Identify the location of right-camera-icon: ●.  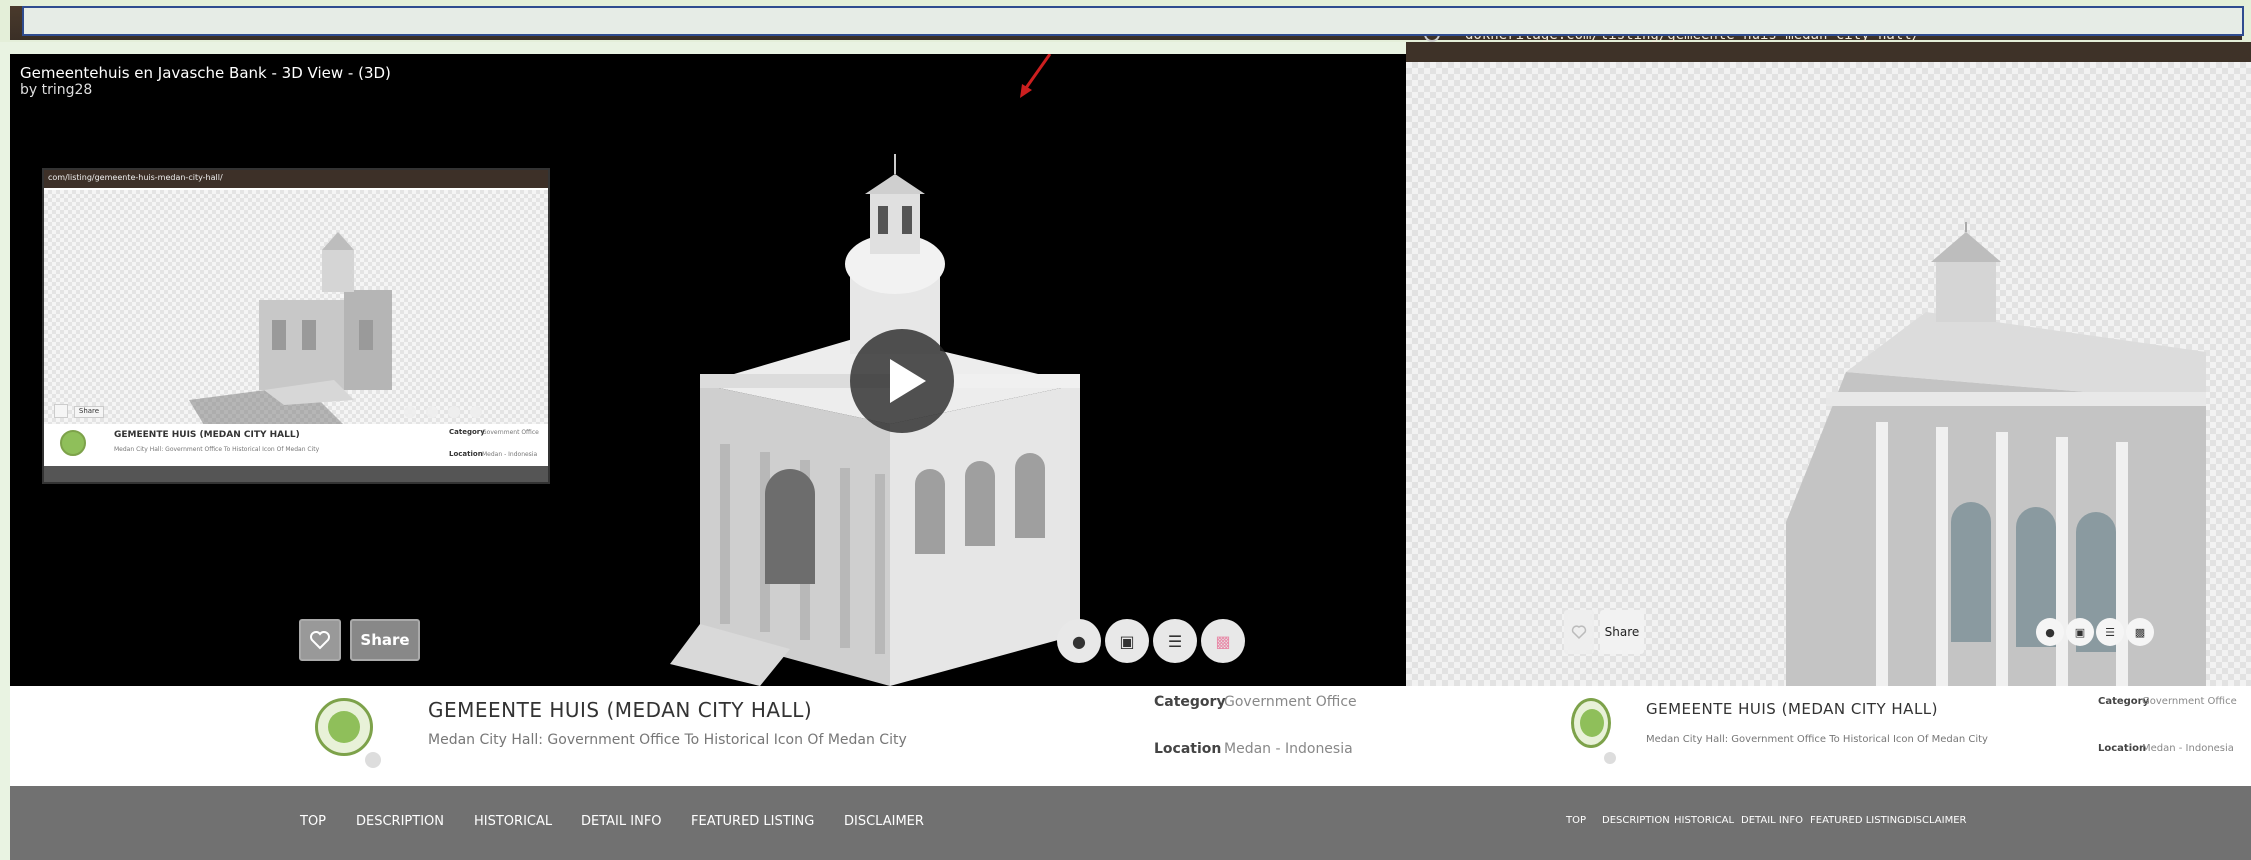
(2050, 632).